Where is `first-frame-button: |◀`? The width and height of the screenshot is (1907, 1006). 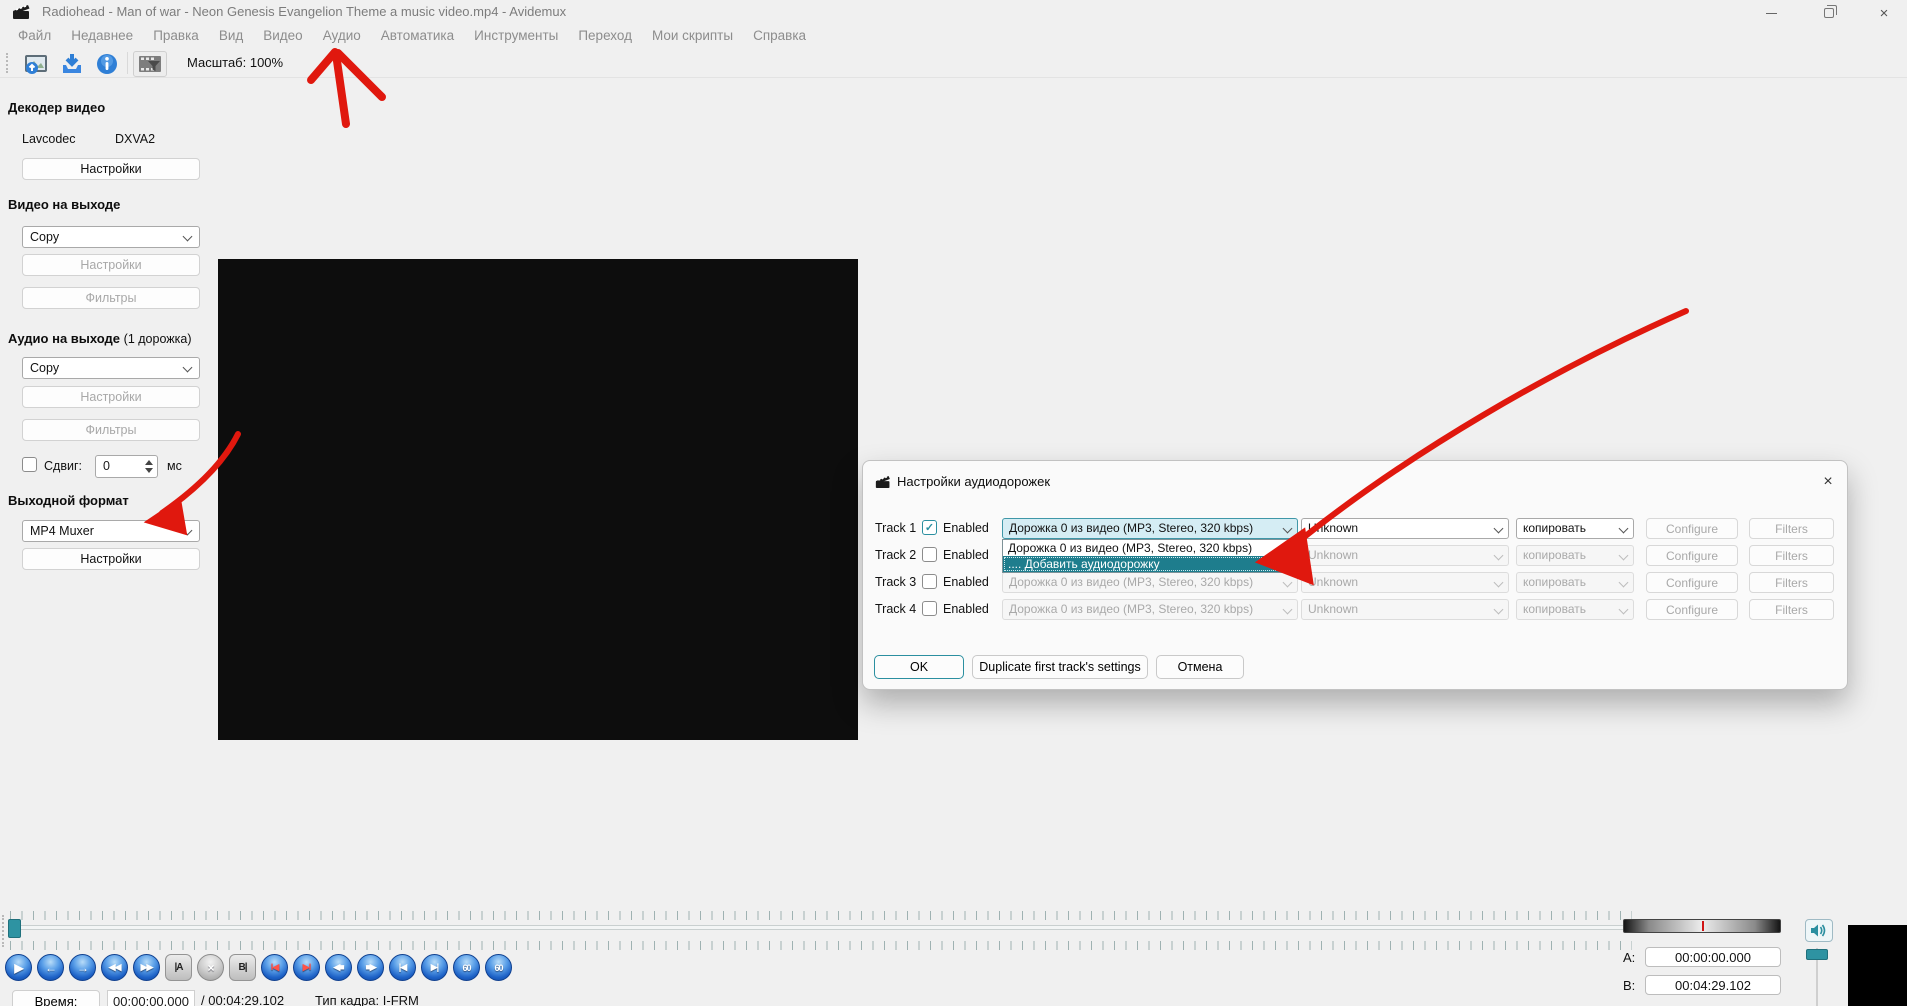 first-frame-button: |◀ is located at coordinates (402, 967).